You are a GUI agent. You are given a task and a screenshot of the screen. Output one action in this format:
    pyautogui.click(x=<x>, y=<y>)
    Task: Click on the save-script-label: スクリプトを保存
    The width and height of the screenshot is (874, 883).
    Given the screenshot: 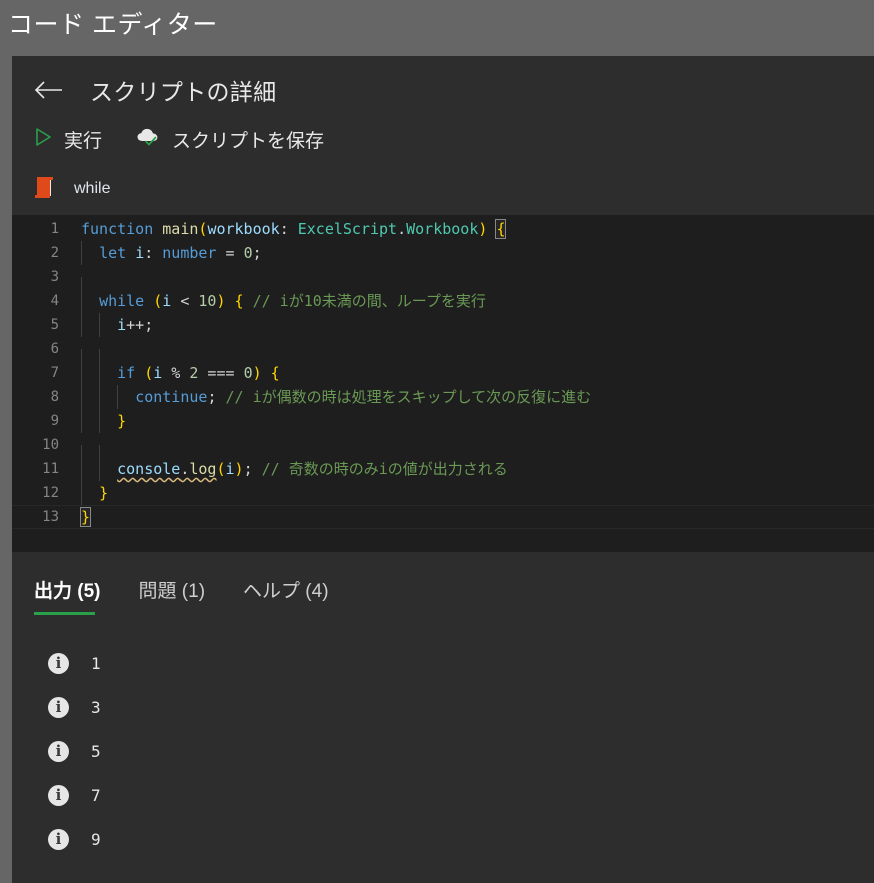 What is the action you would take?
    pyautogui.click(x=248, y=141)
    